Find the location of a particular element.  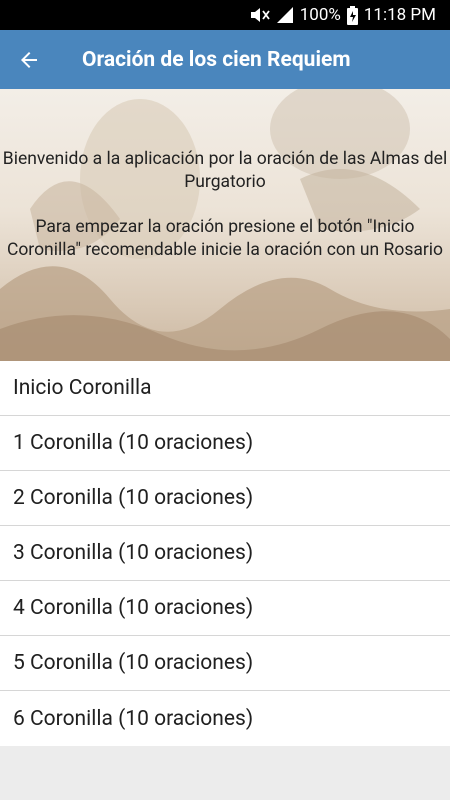

list-item-coronilla-1: 1 Coronilla (10 oraciones) is located at coordinates (225, 443).